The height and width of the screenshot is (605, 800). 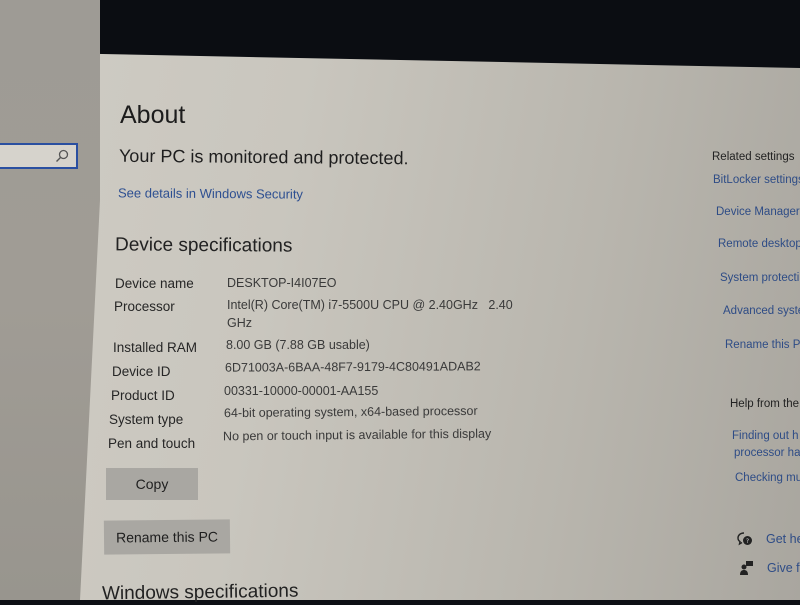 What do you see at coordinates (744, 539) in the screenshot?
I see `get-help-icon: ?` at bounding box center [744, 539].